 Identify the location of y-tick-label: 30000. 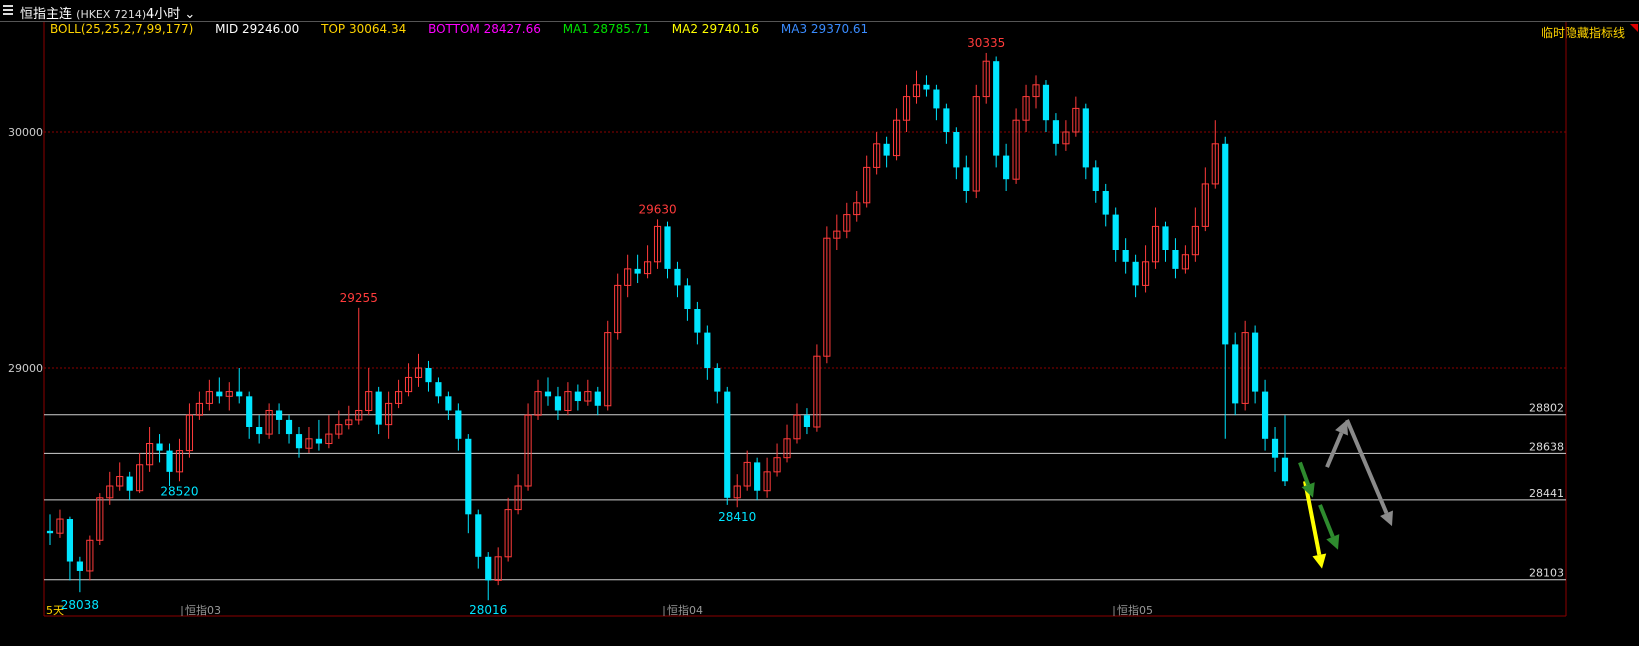
(25, 132).